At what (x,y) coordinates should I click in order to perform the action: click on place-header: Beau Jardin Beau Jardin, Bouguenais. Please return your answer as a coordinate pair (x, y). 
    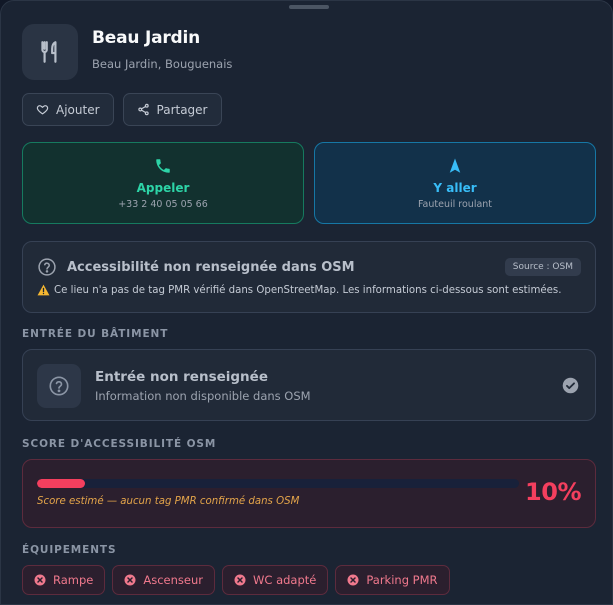
    Looking at the image, I should click on (127, 52).